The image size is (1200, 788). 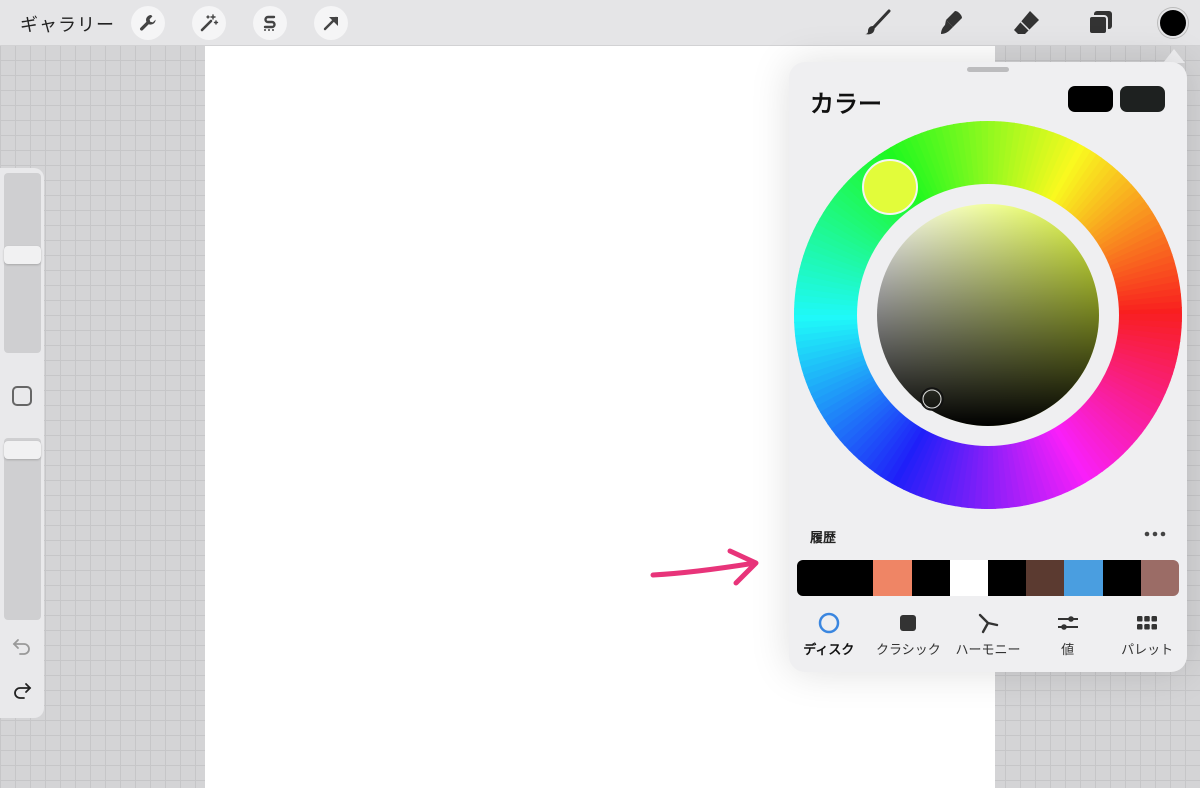 I want to click on hue-selector, so click(x=890, y=187).